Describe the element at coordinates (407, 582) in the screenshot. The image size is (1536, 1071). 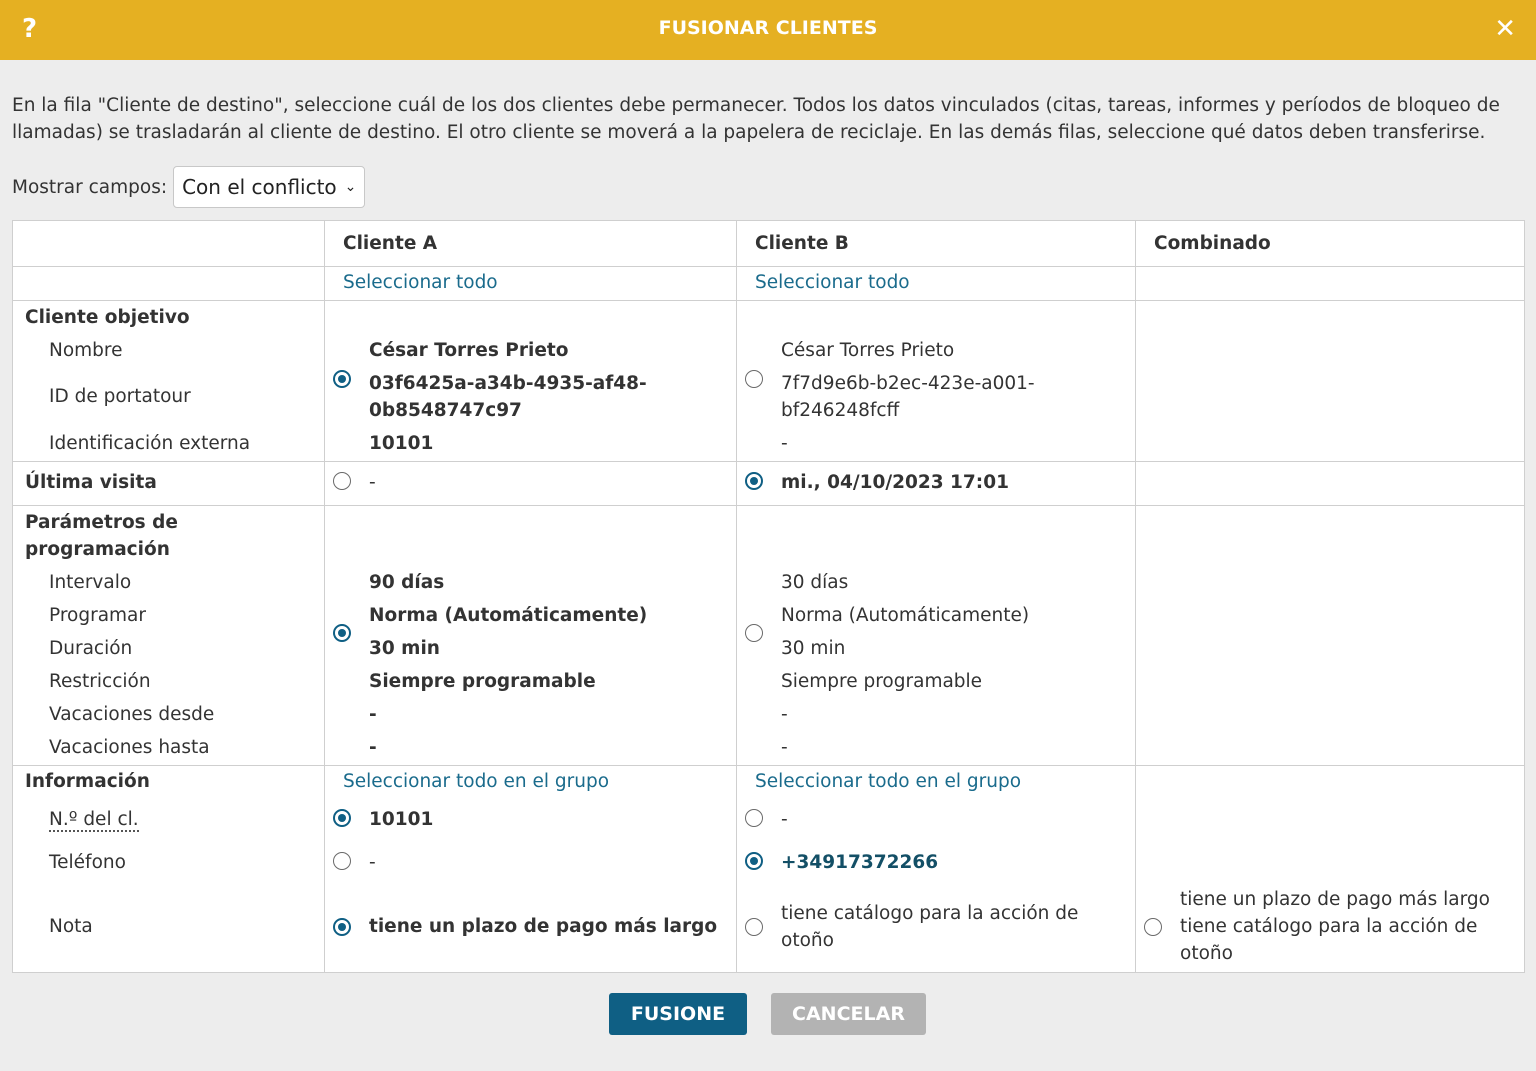
I see `scheduling-a-interval: 90 días` at that location.